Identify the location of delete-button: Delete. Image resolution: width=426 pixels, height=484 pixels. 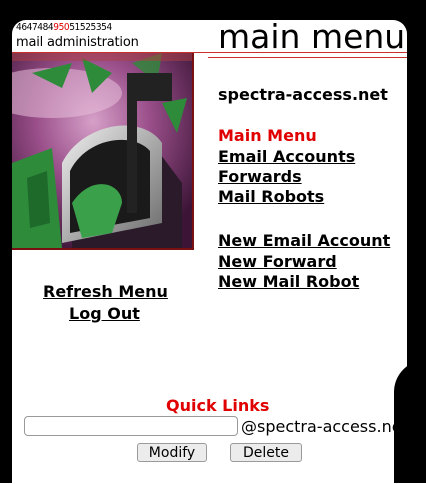
(266, 452).